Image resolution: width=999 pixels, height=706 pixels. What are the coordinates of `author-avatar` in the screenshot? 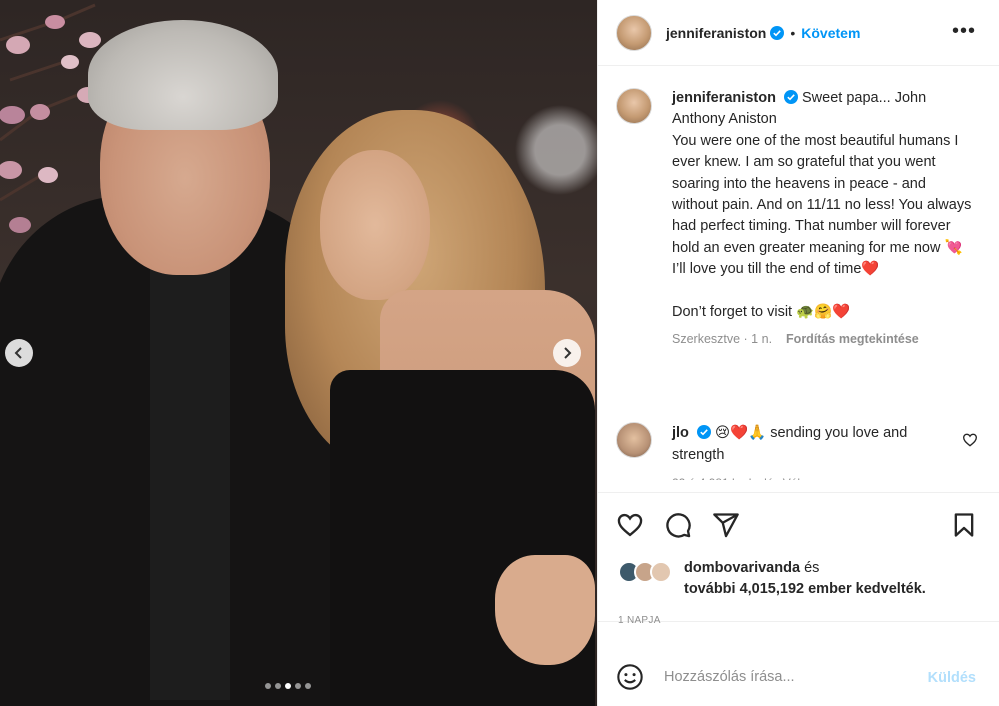 It's located at (634, 32).